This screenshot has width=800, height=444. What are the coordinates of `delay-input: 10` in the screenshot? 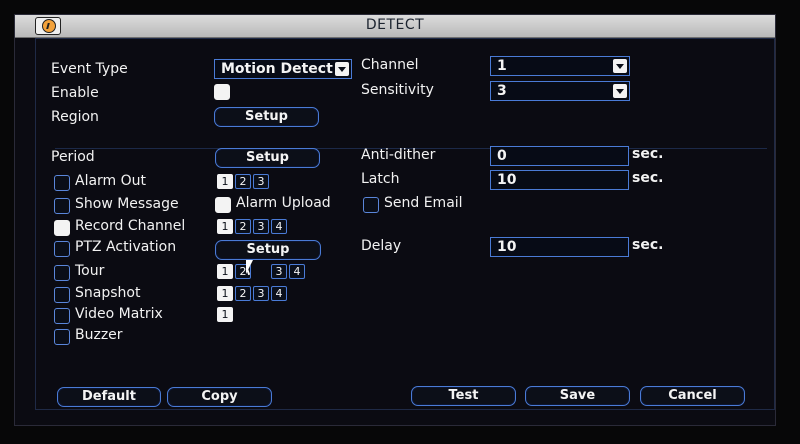 It's located at (559, 247).